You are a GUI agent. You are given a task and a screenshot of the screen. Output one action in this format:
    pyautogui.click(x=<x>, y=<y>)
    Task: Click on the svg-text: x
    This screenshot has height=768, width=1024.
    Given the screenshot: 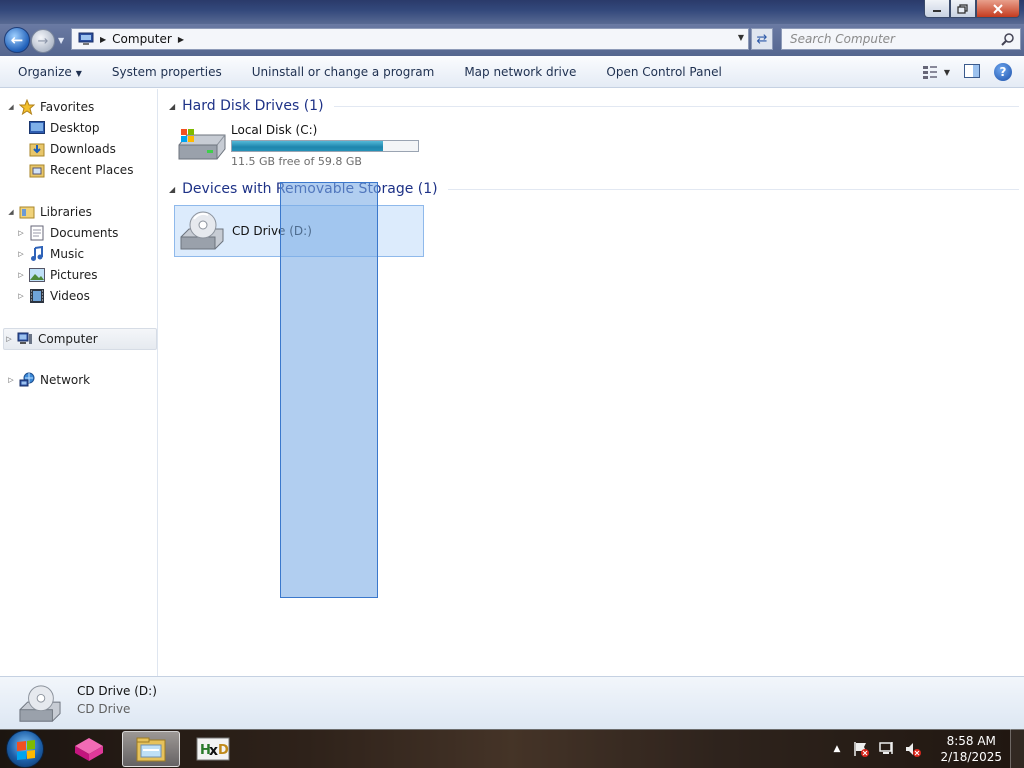 What is the action you would take?
    pyautogui.click(x=213, y=751)
    